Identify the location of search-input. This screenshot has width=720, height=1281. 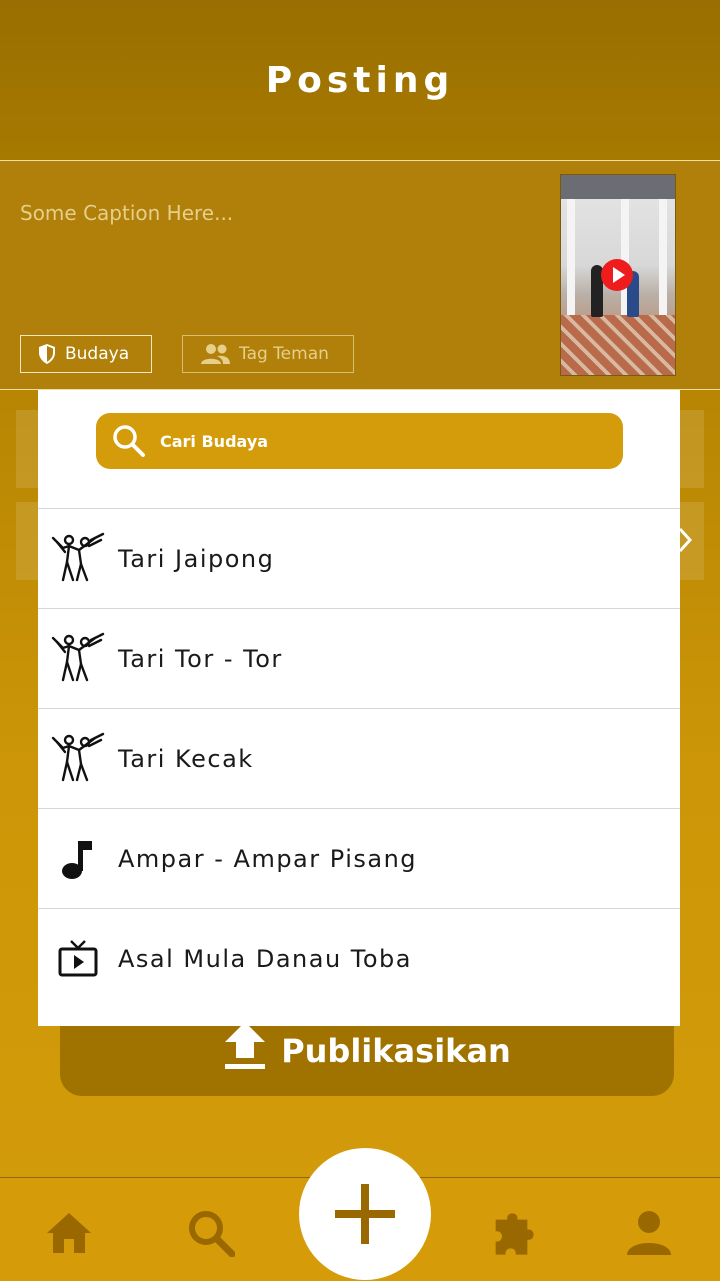
(380, 441).